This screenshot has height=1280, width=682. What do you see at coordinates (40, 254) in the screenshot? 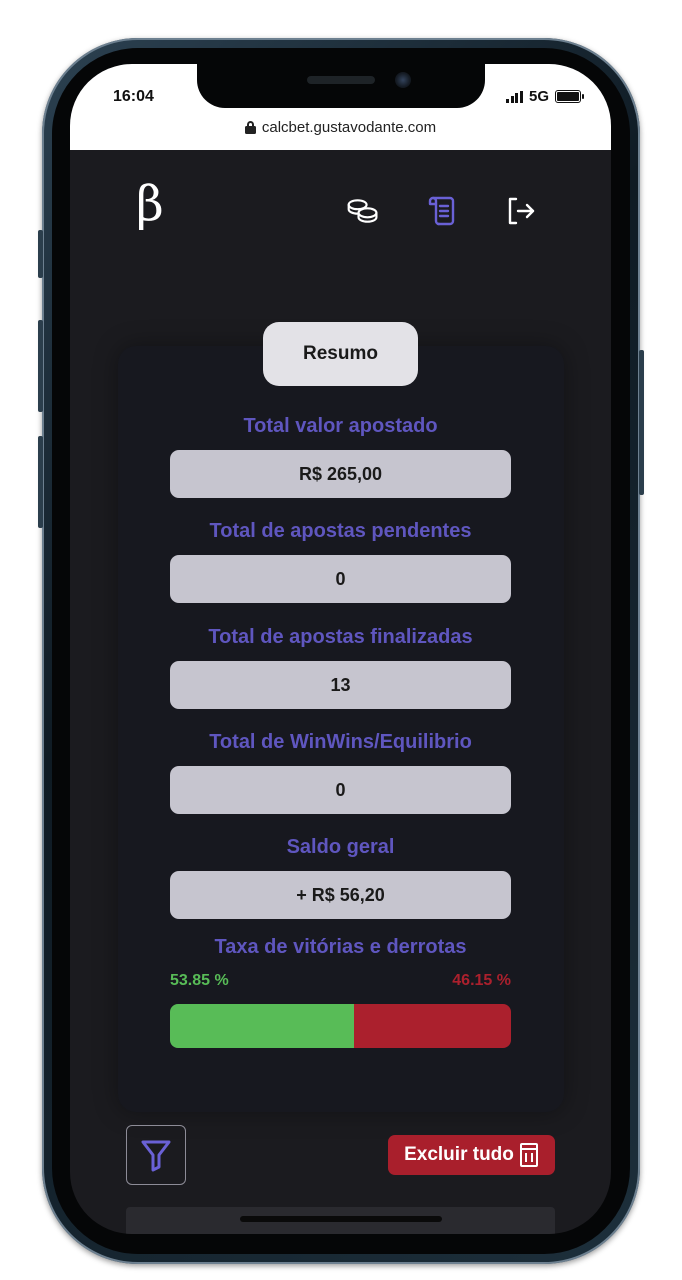
I see `silent-switch` at bounding box center [40, 254].